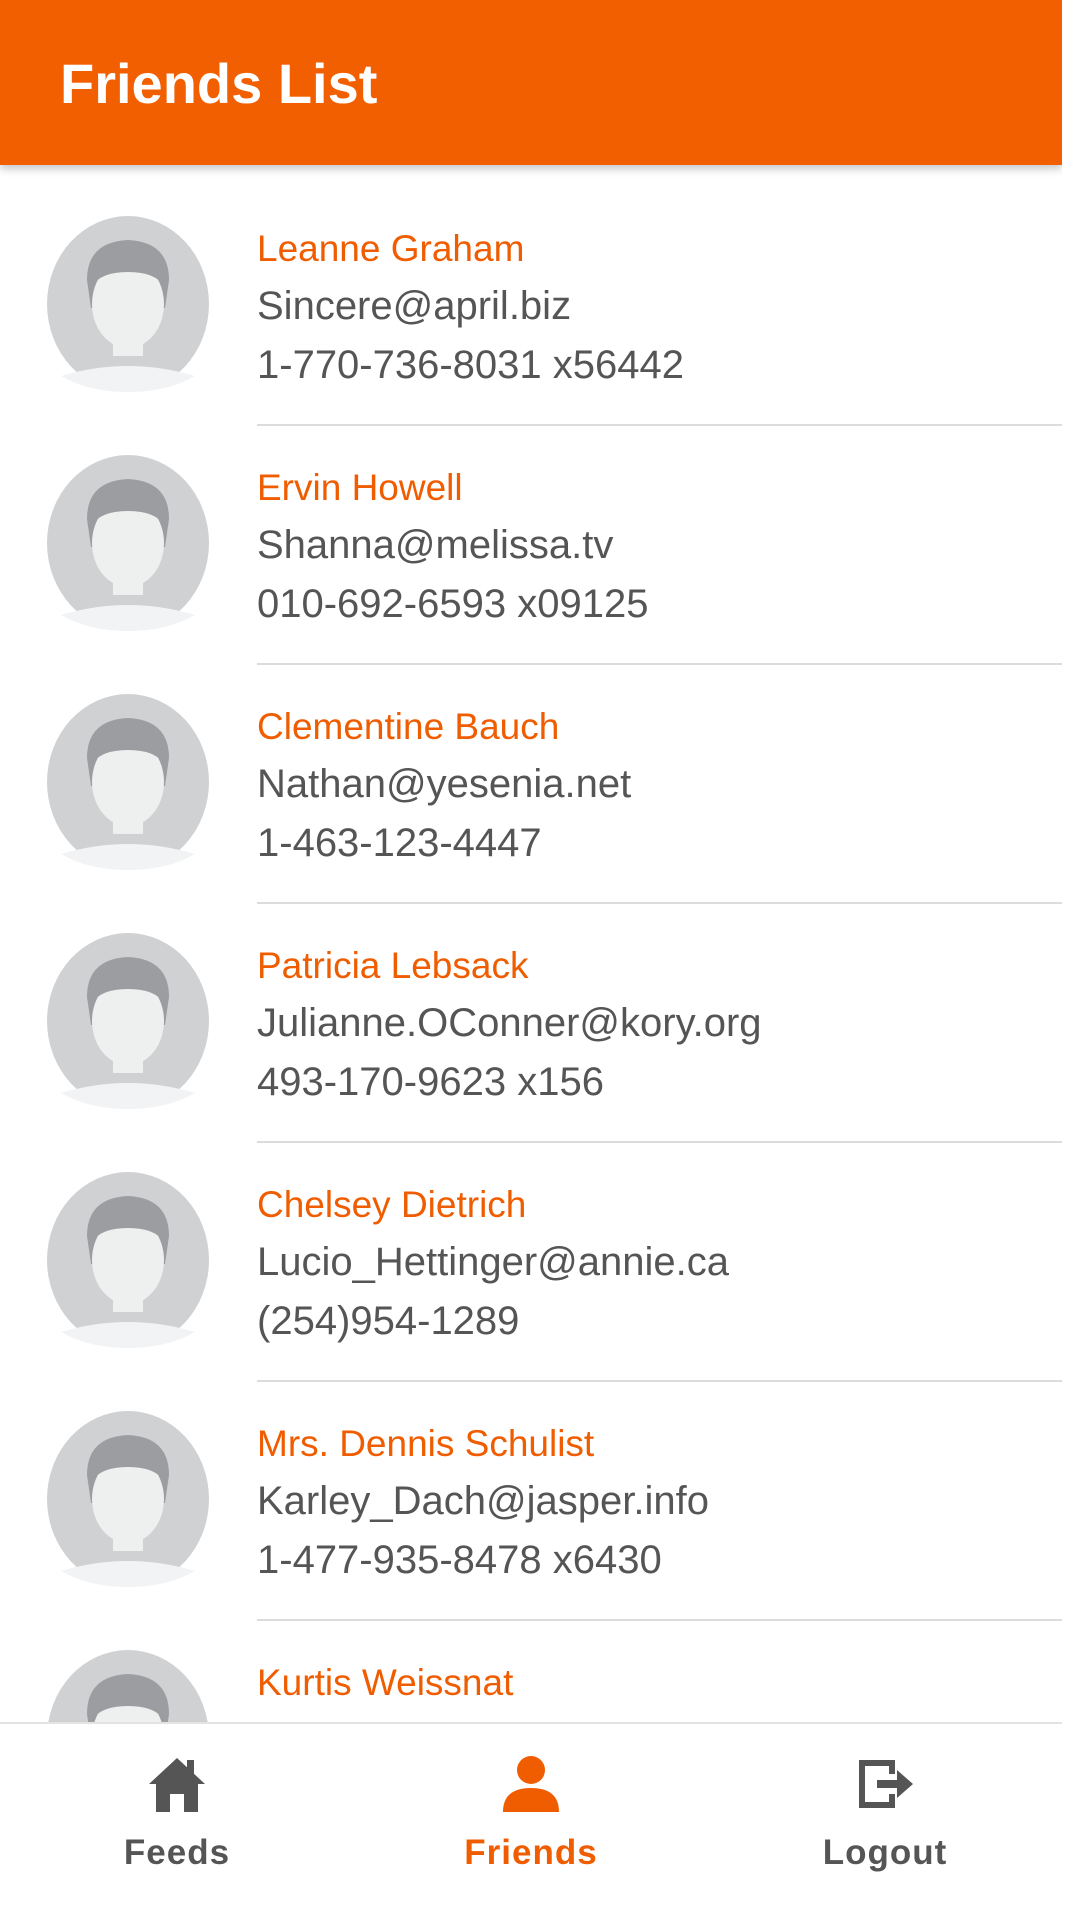 Image resolution: width=1080 pixels, height=1920 pixels. I want to click on friend-email: Shanna@melissa.tv, so click(435, 545).